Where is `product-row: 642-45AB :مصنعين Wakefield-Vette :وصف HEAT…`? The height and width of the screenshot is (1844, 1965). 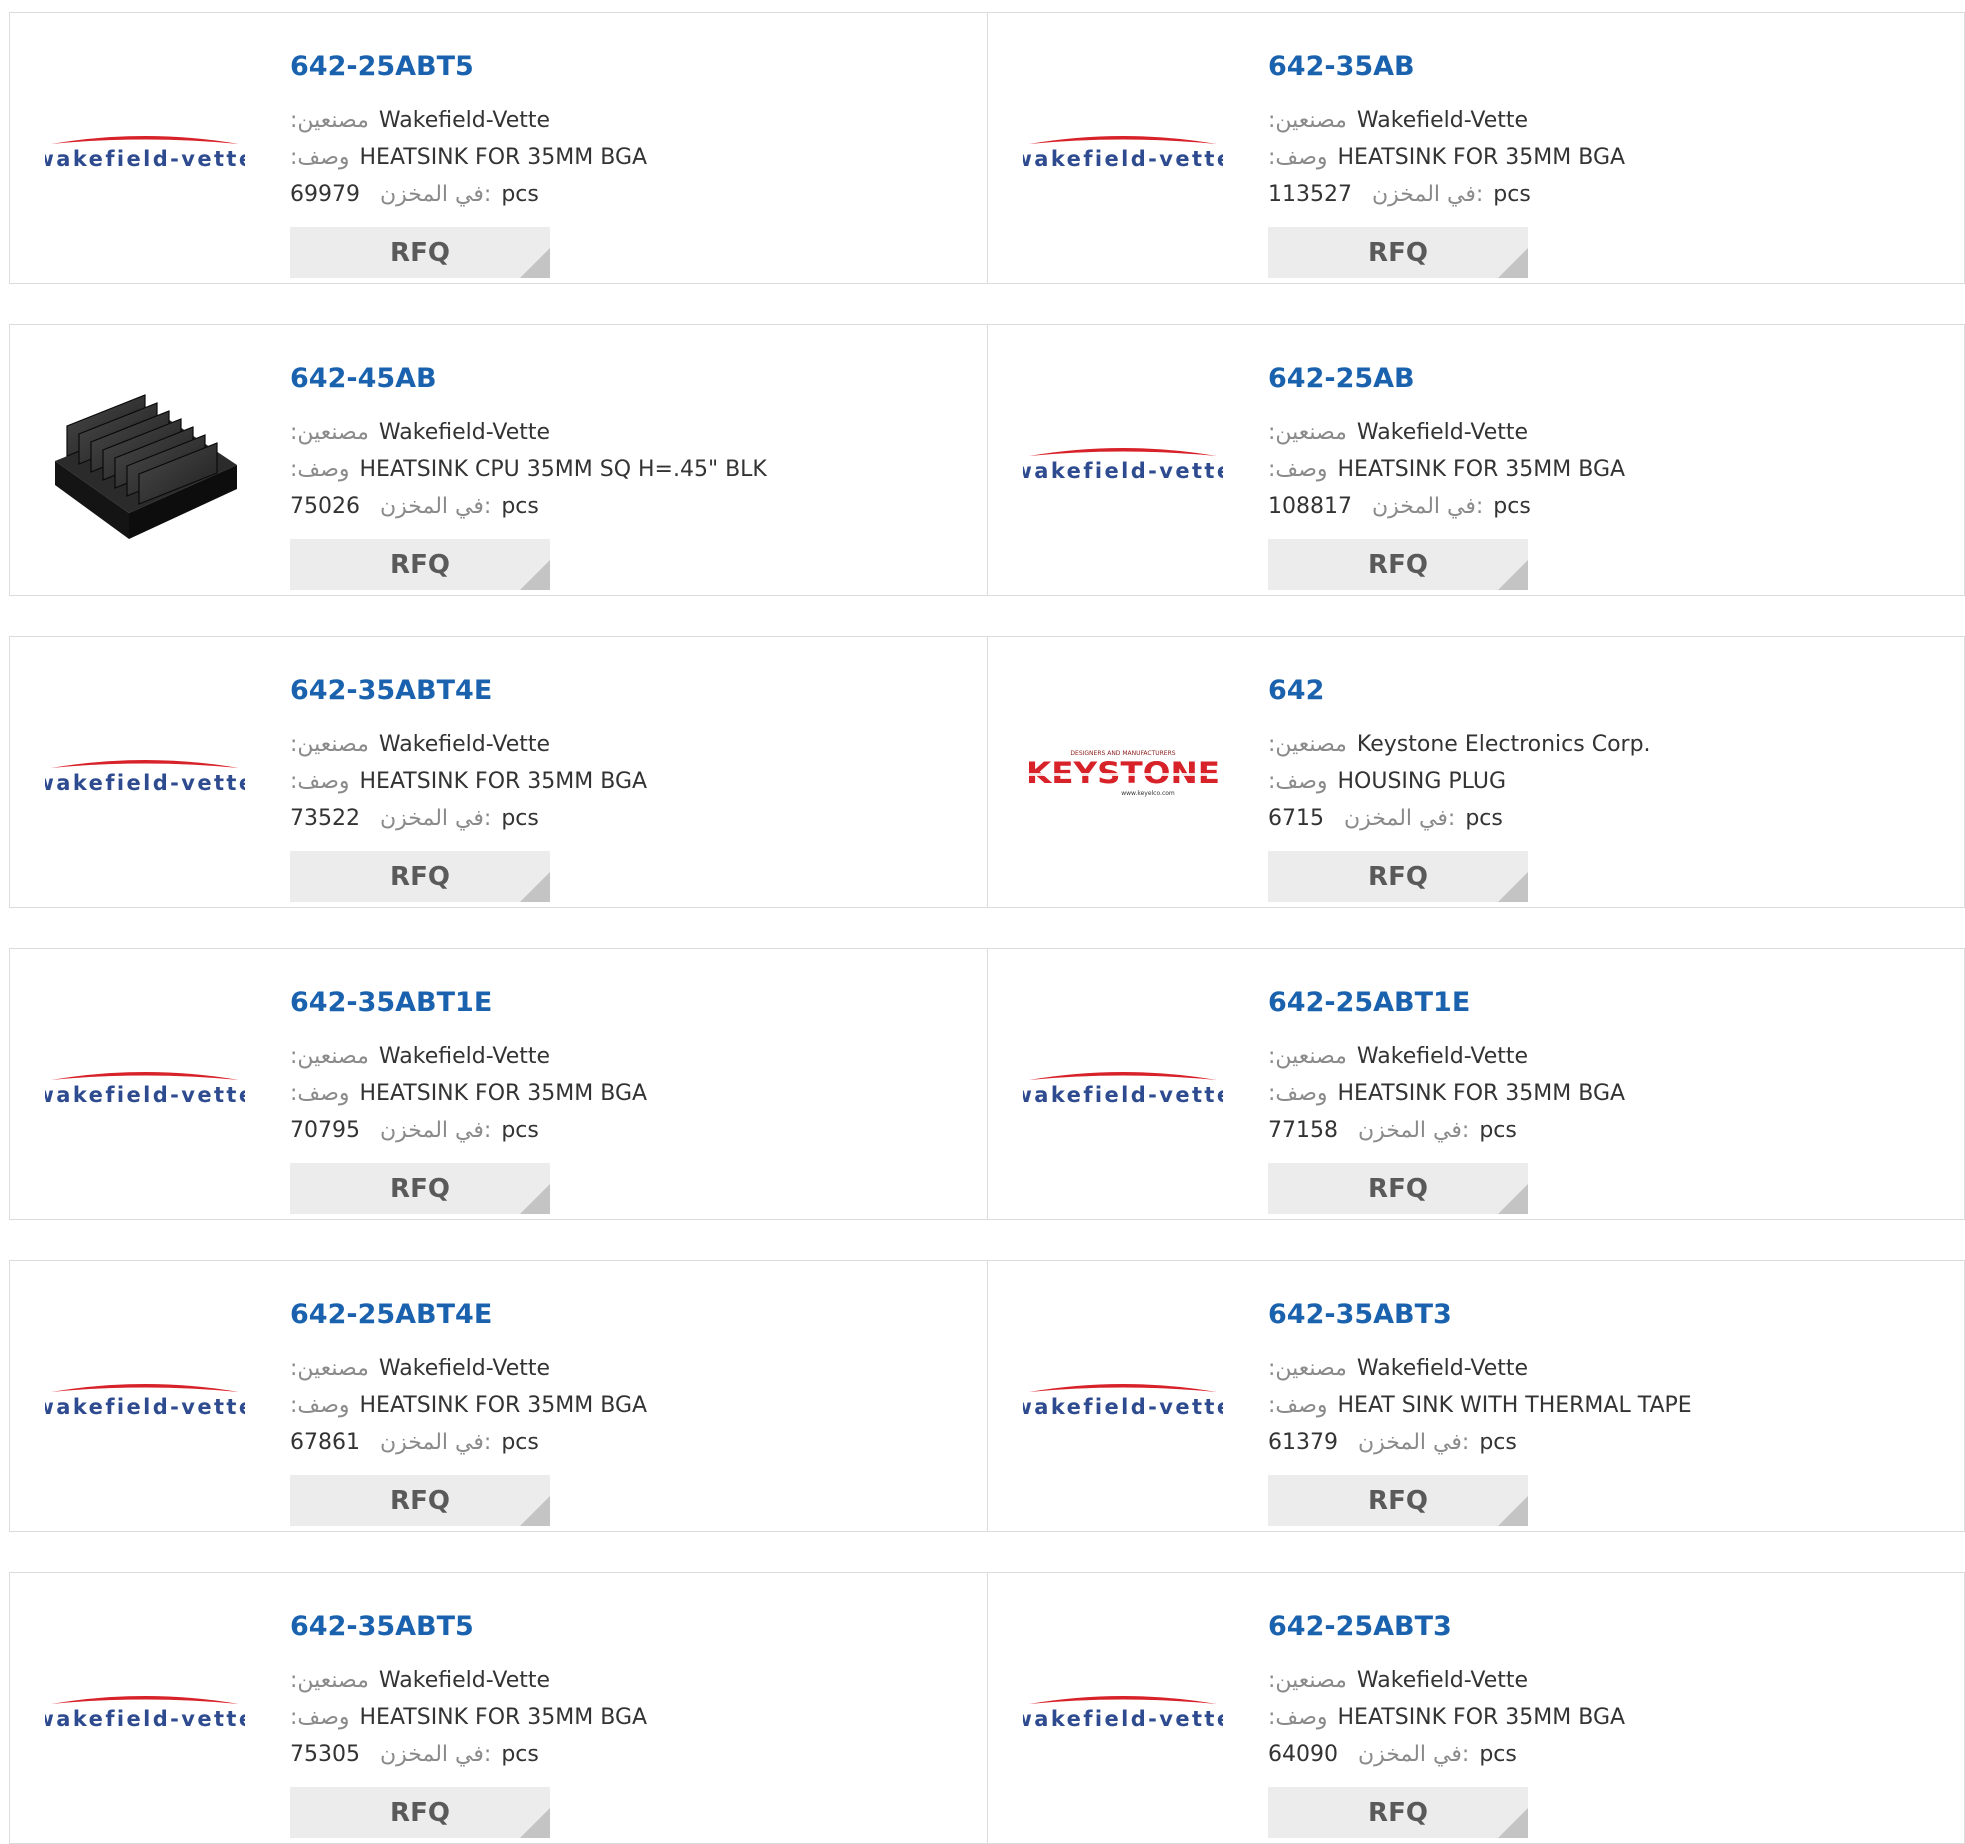 product-row: 642-45AB :مصنعين Wakefield-Vette :وصف HEAT… is located at coordinates (987, 460).